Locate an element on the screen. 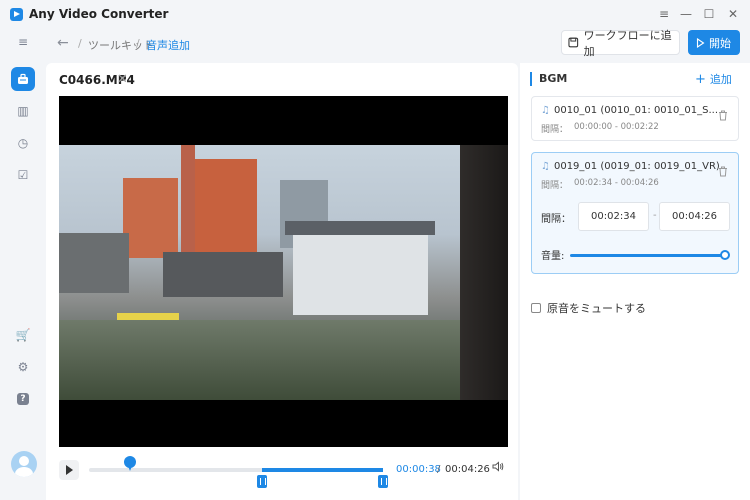  building-tall-orange is located at coordinates (188, 200).